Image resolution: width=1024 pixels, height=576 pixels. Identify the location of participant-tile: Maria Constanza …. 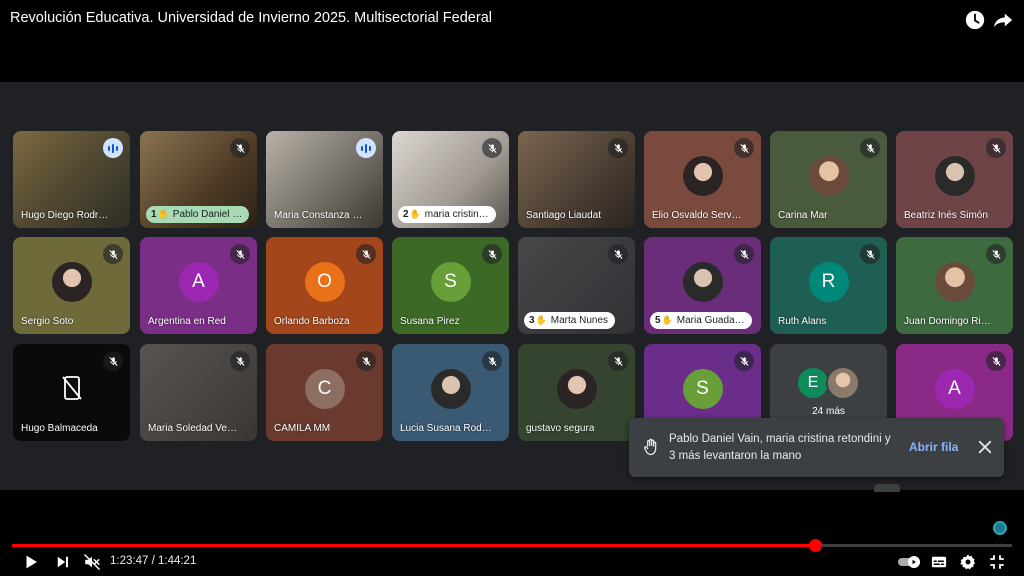
(324, 179).